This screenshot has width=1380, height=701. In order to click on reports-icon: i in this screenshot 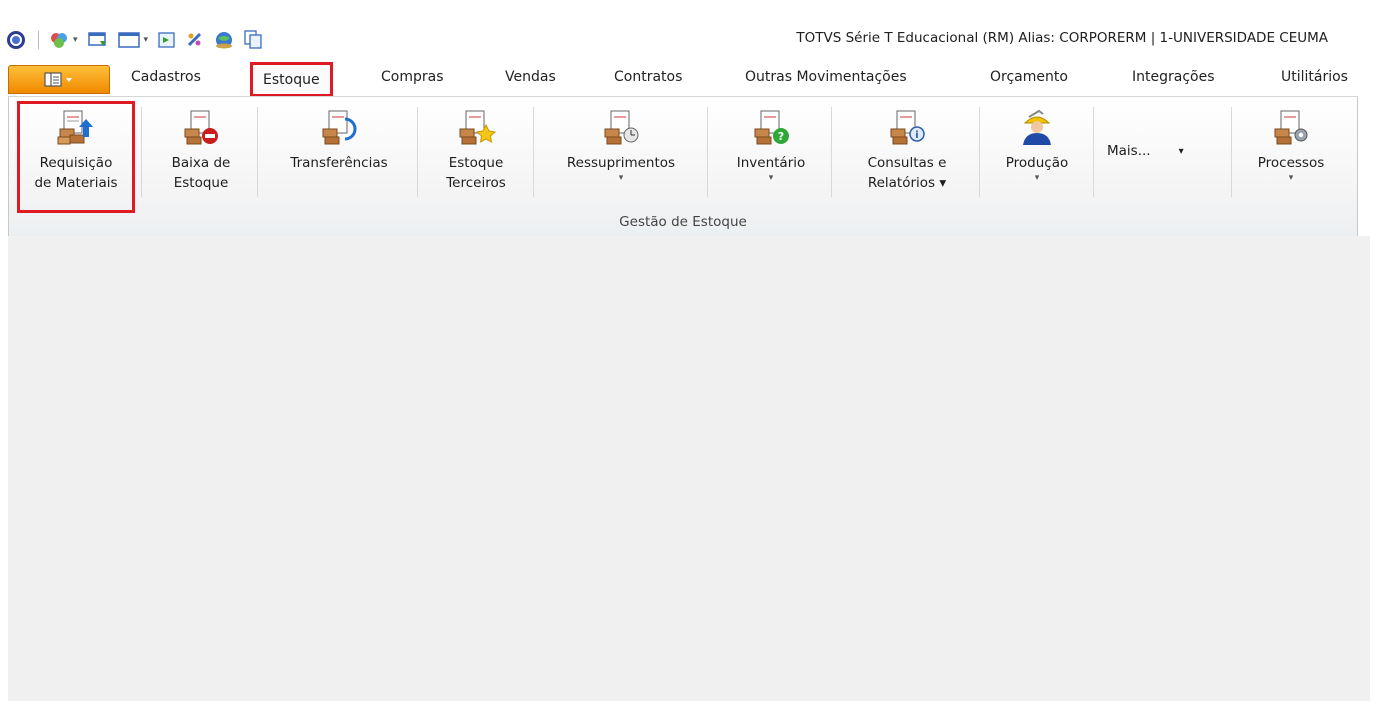, I will do `click(907, 127)`.